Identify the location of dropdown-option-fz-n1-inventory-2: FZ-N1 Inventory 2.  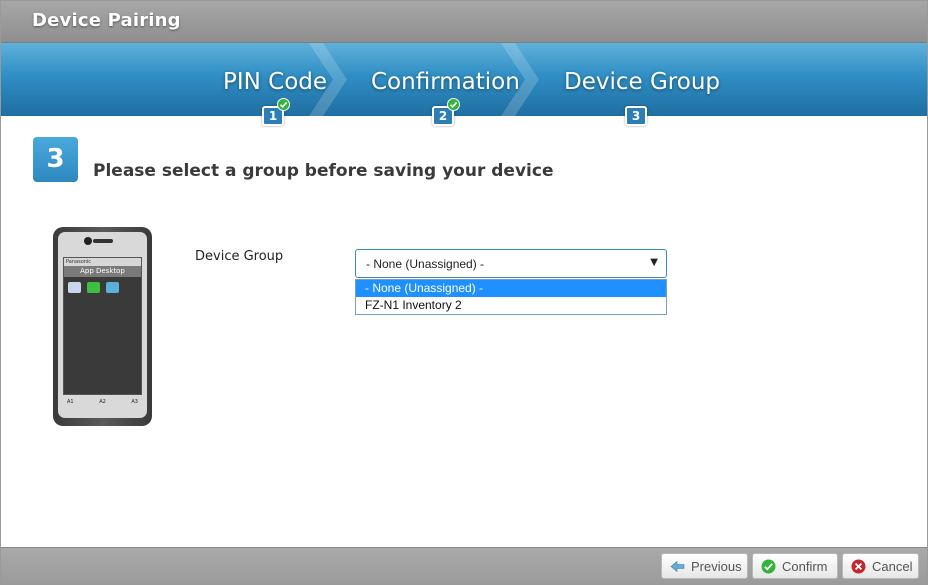
(511, 305).